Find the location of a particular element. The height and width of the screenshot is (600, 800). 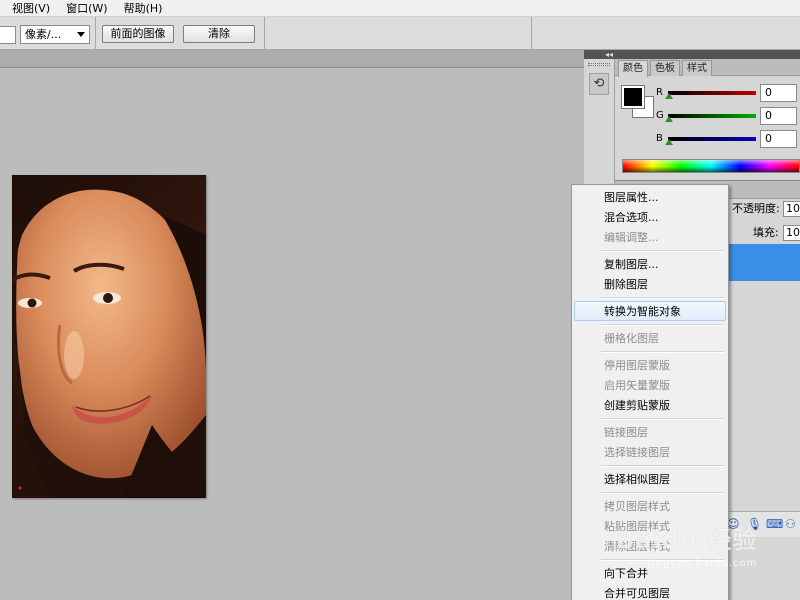

red-value-input: 0 is located at coordinates (778, 93).